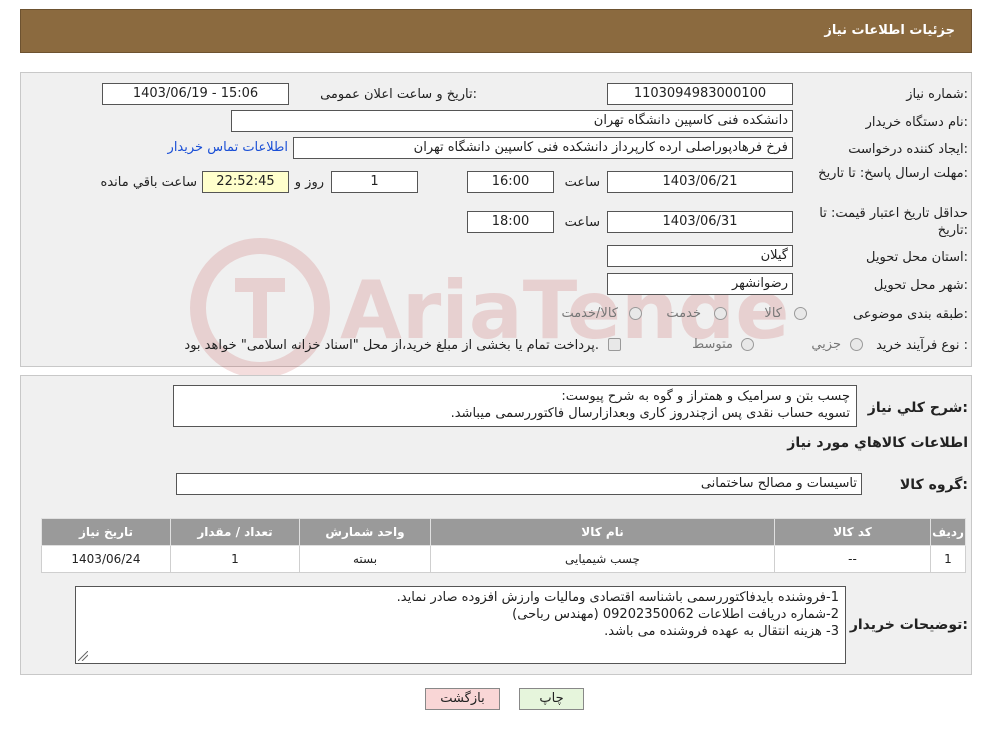  I want to click on province-label: استان محل تحویل:, so click(917, 257).